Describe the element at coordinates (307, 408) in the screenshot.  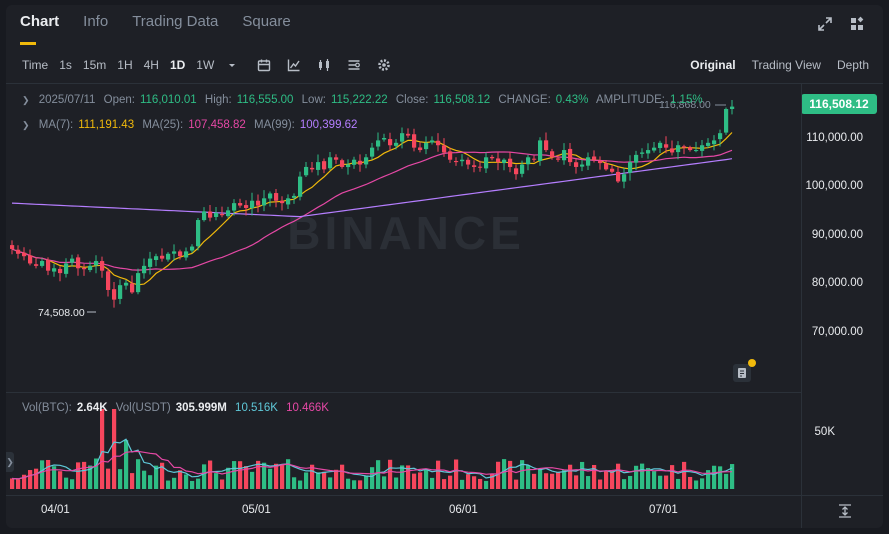
I see `vol-ma2-value: 10.466K` at that location.